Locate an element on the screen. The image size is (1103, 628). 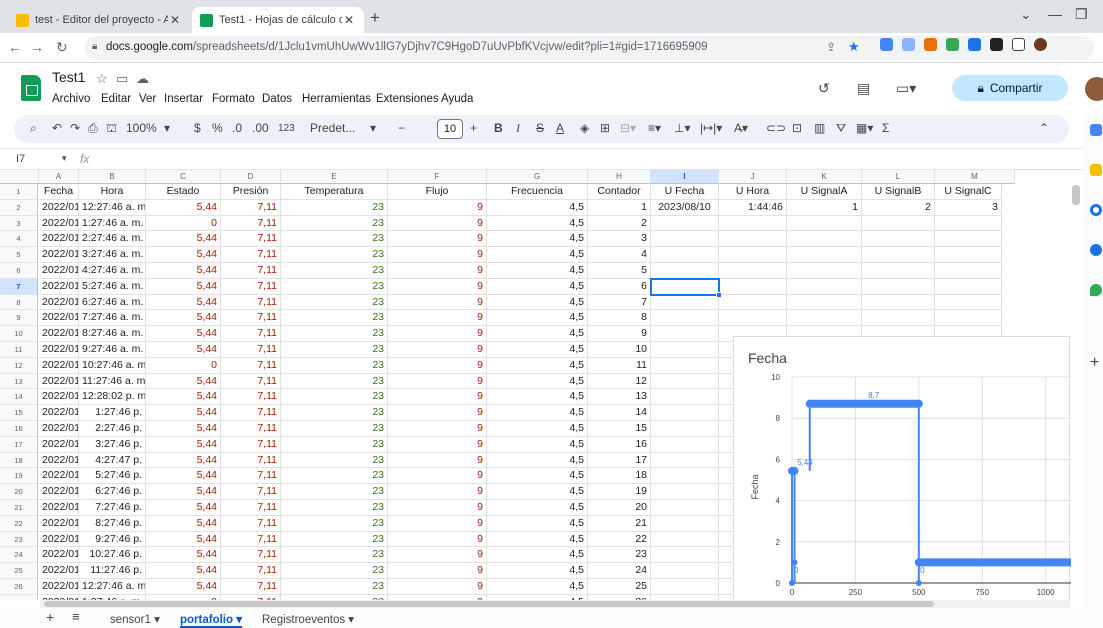
borders-icon: ⊞ is located at coordinates (605, 128).